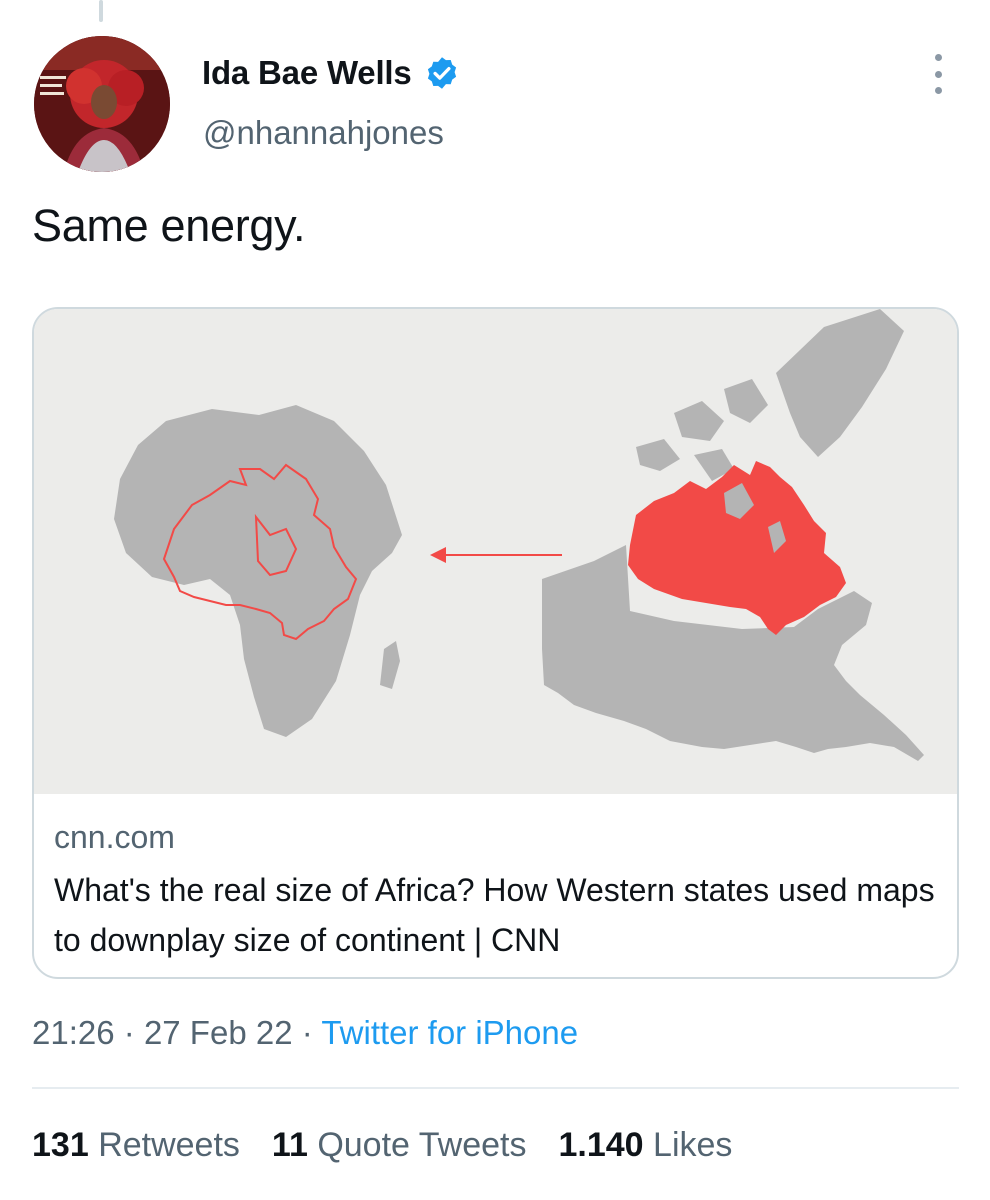  What do you see at coordinates (442, 73) in the screenshot?
I see `verified-badge-icon` at bounding box center [442, 73].